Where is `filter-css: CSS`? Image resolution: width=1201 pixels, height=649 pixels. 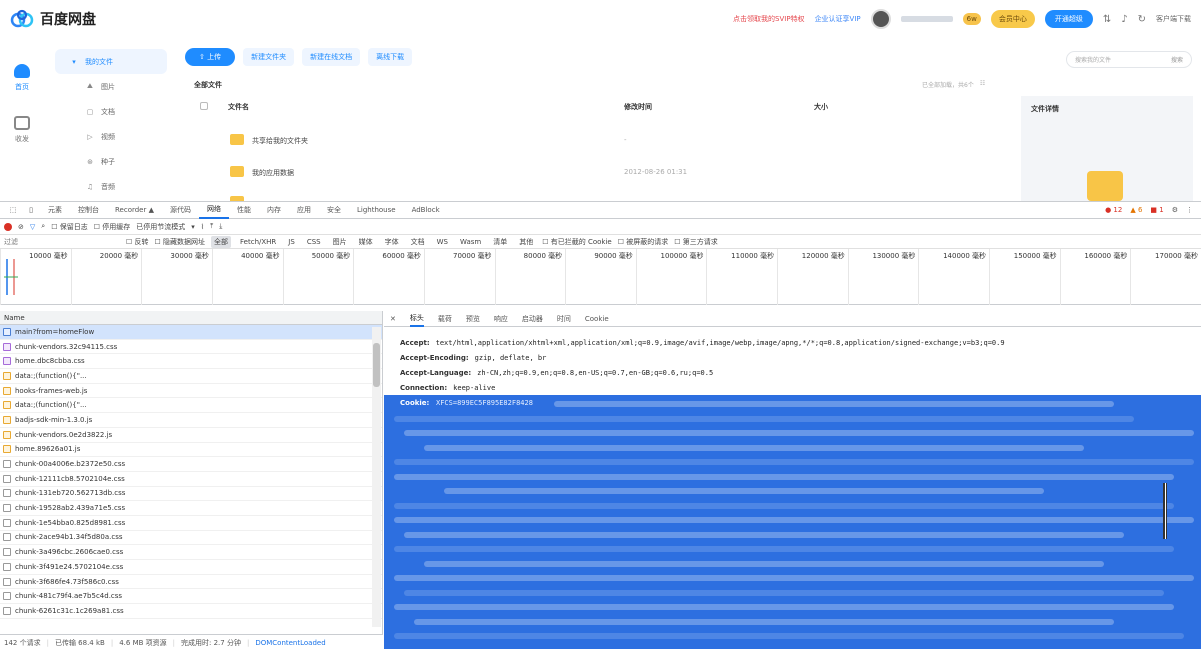 filter-css: CSS is located at coordinates (314, 242).